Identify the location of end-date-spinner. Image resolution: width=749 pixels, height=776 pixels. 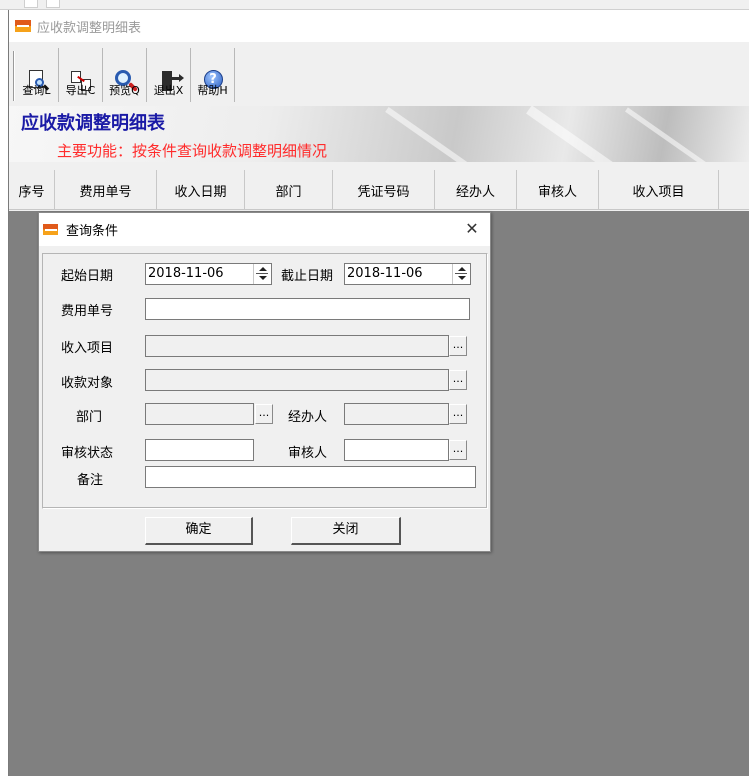
(460, 274).